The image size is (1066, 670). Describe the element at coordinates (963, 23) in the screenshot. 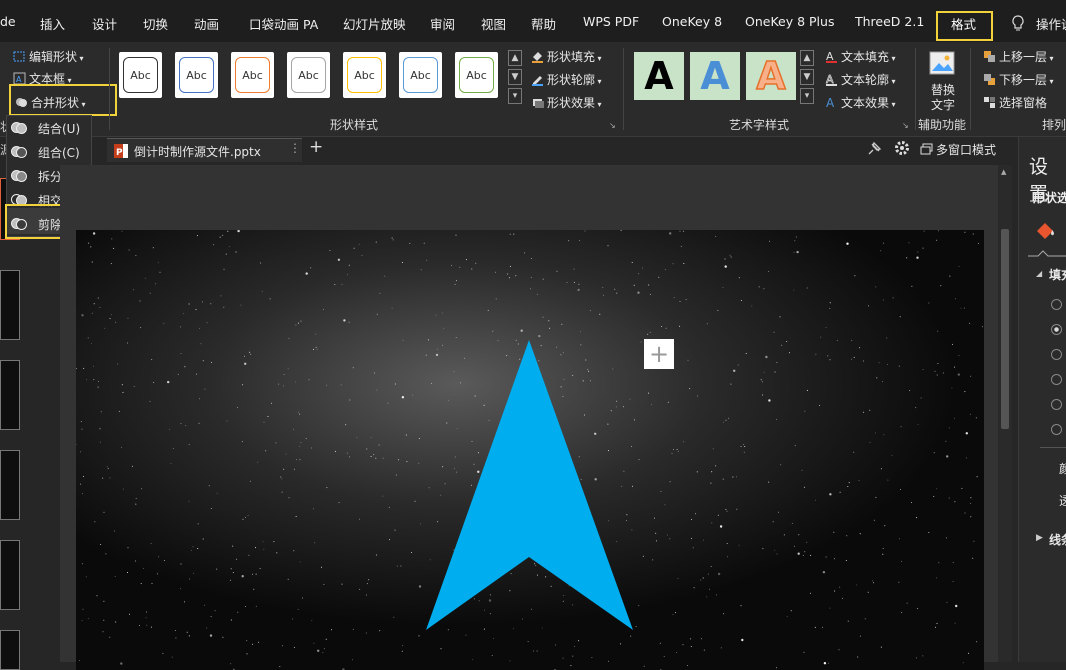

I see `menu-format: 格式` at that location.